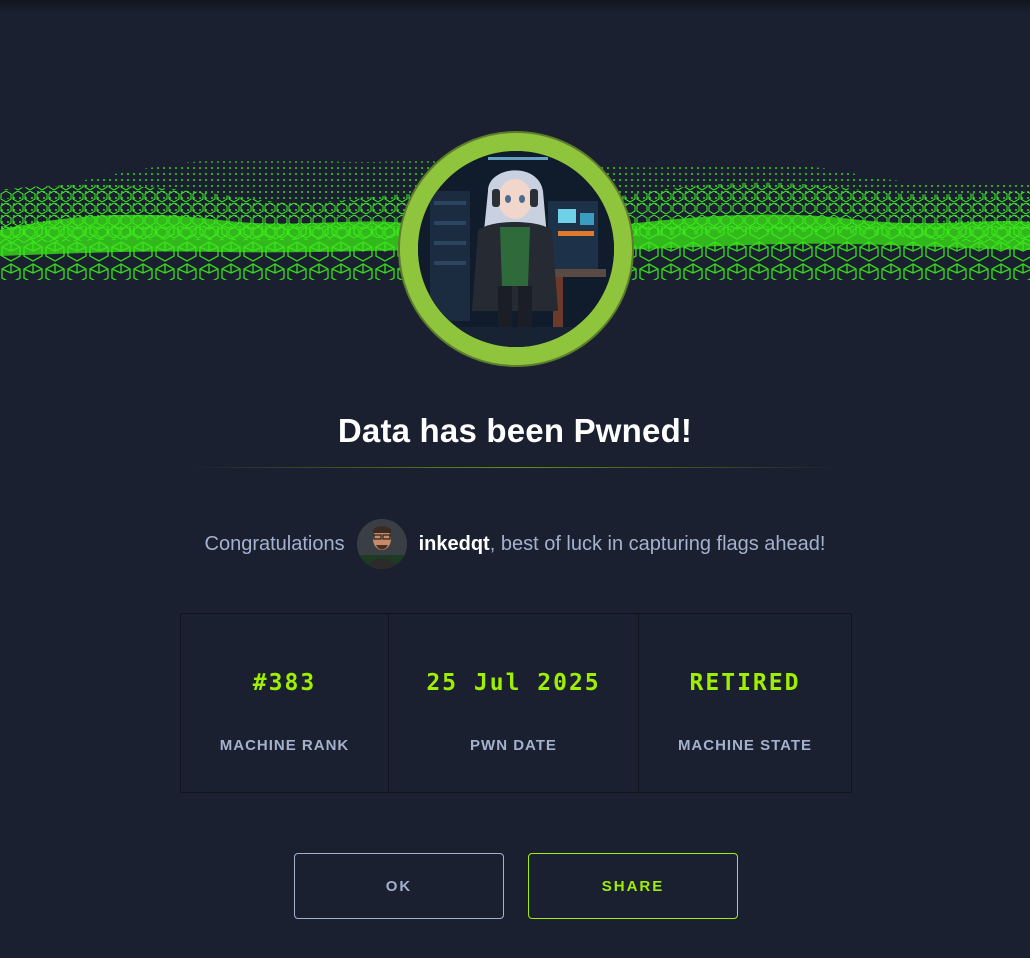 This screenshot has width=1030, height=958. I want to click on top-shade, so click(515, 7).